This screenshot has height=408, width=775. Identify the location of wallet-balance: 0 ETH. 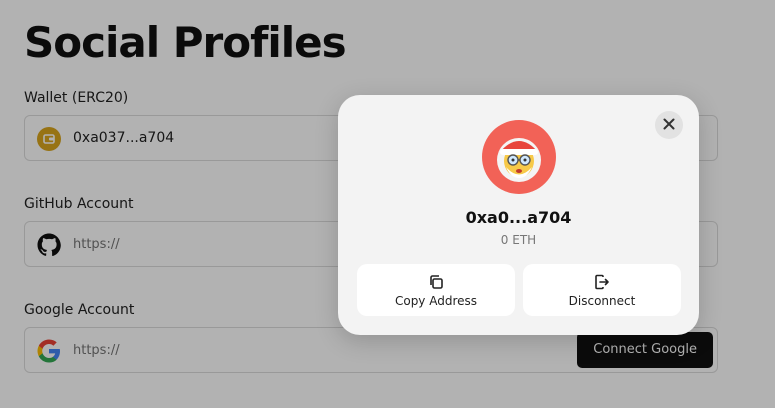
(518, 240).